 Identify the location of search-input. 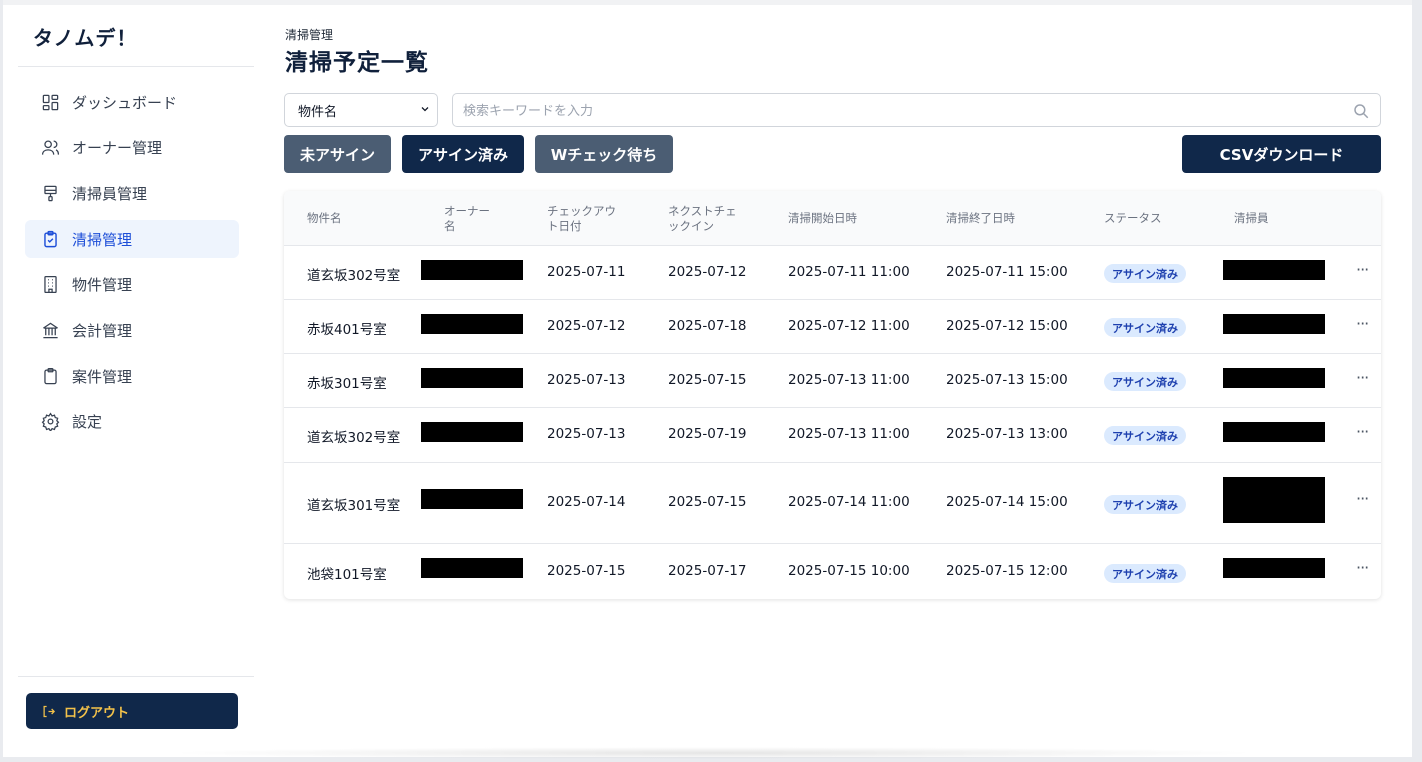
(893, 111).